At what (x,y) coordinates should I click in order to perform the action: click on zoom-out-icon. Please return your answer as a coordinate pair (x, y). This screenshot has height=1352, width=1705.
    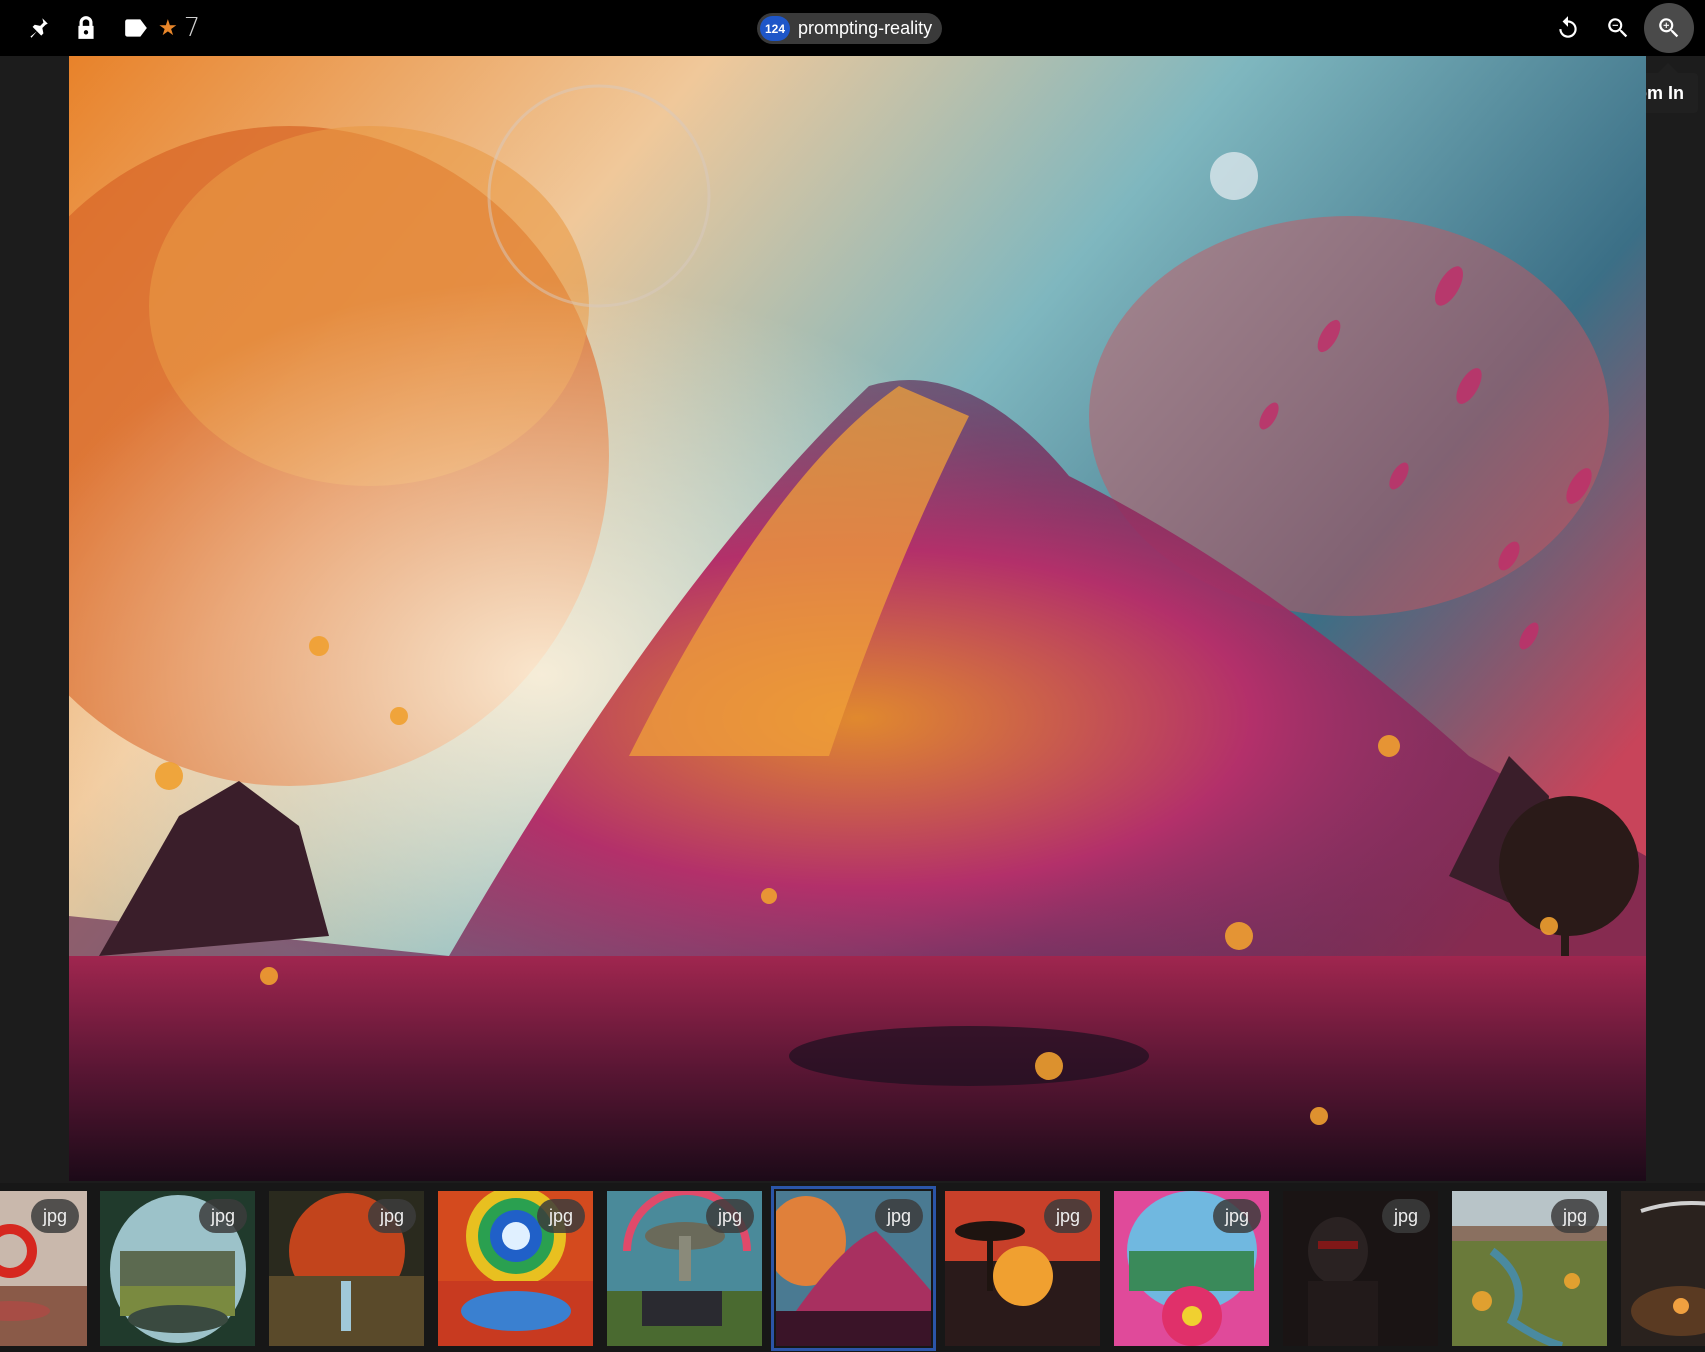
    Looking at the image, I should click on (1618, 28).